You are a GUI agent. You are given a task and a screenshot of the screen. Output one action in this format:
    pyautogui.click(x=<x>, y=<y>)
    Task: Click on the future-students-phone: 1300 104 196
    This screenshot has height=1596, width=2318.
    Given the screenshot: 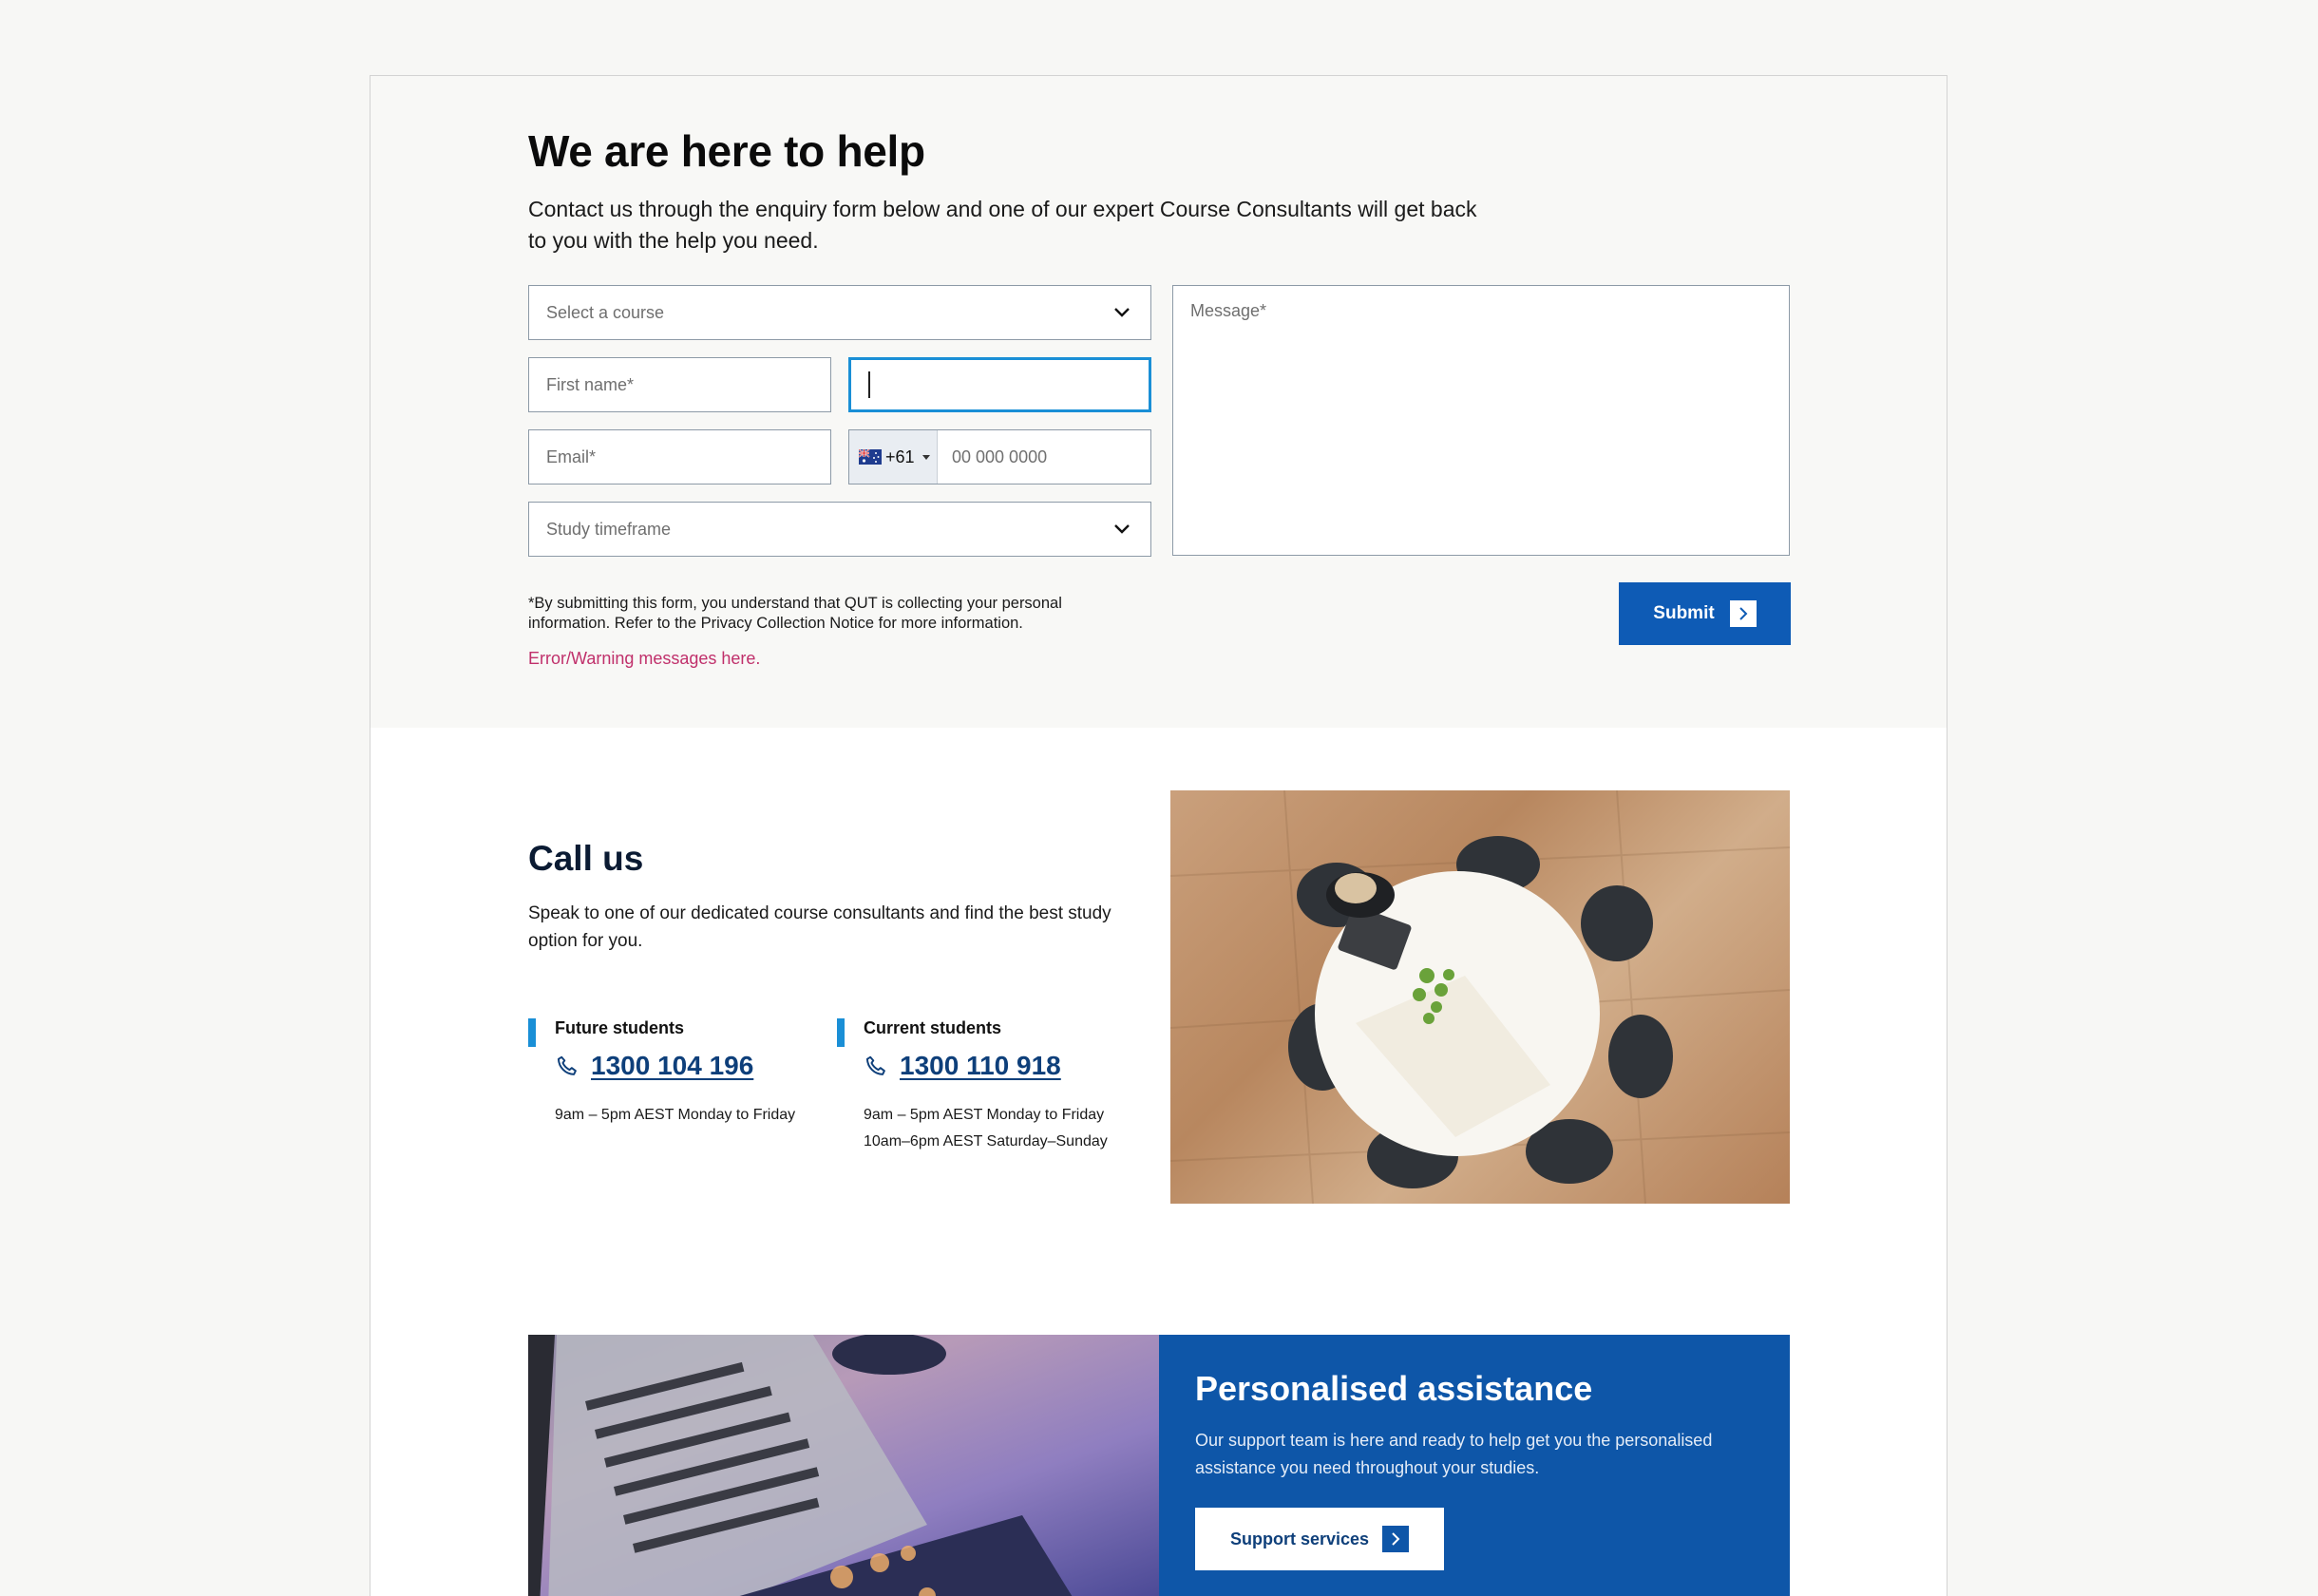 What is the action you would take?
    pyautogui.click(x=654, y=1066)
    